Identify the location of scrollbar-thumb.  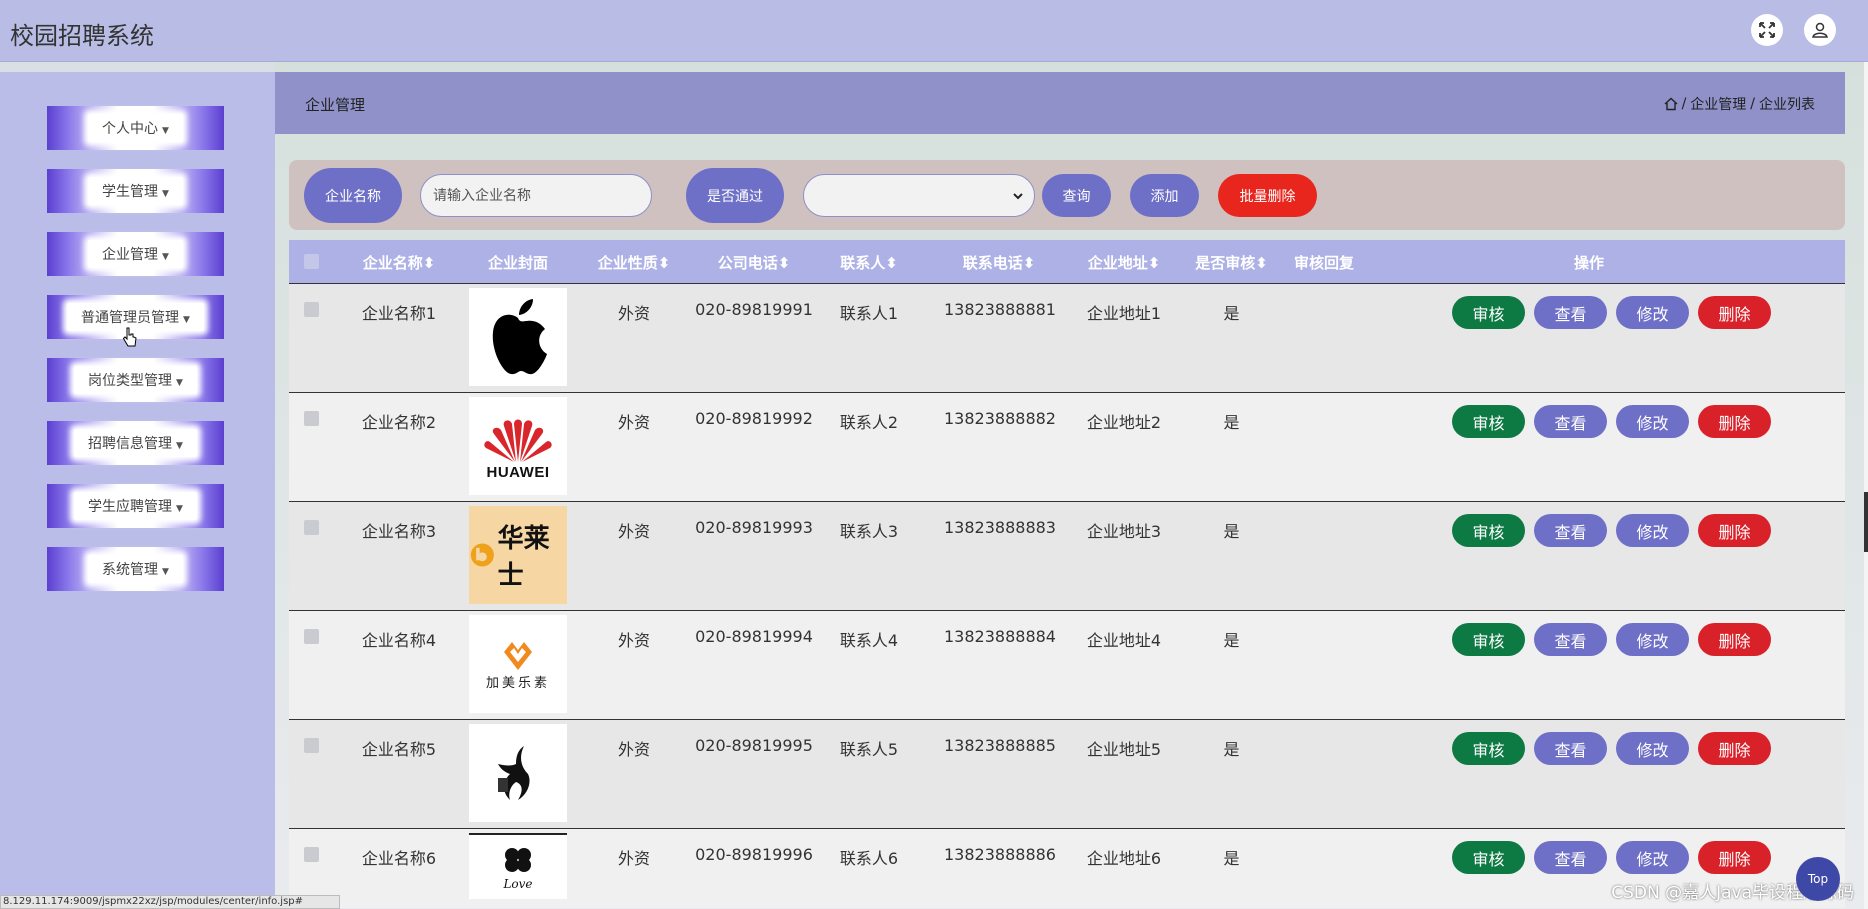
(1866, 522).